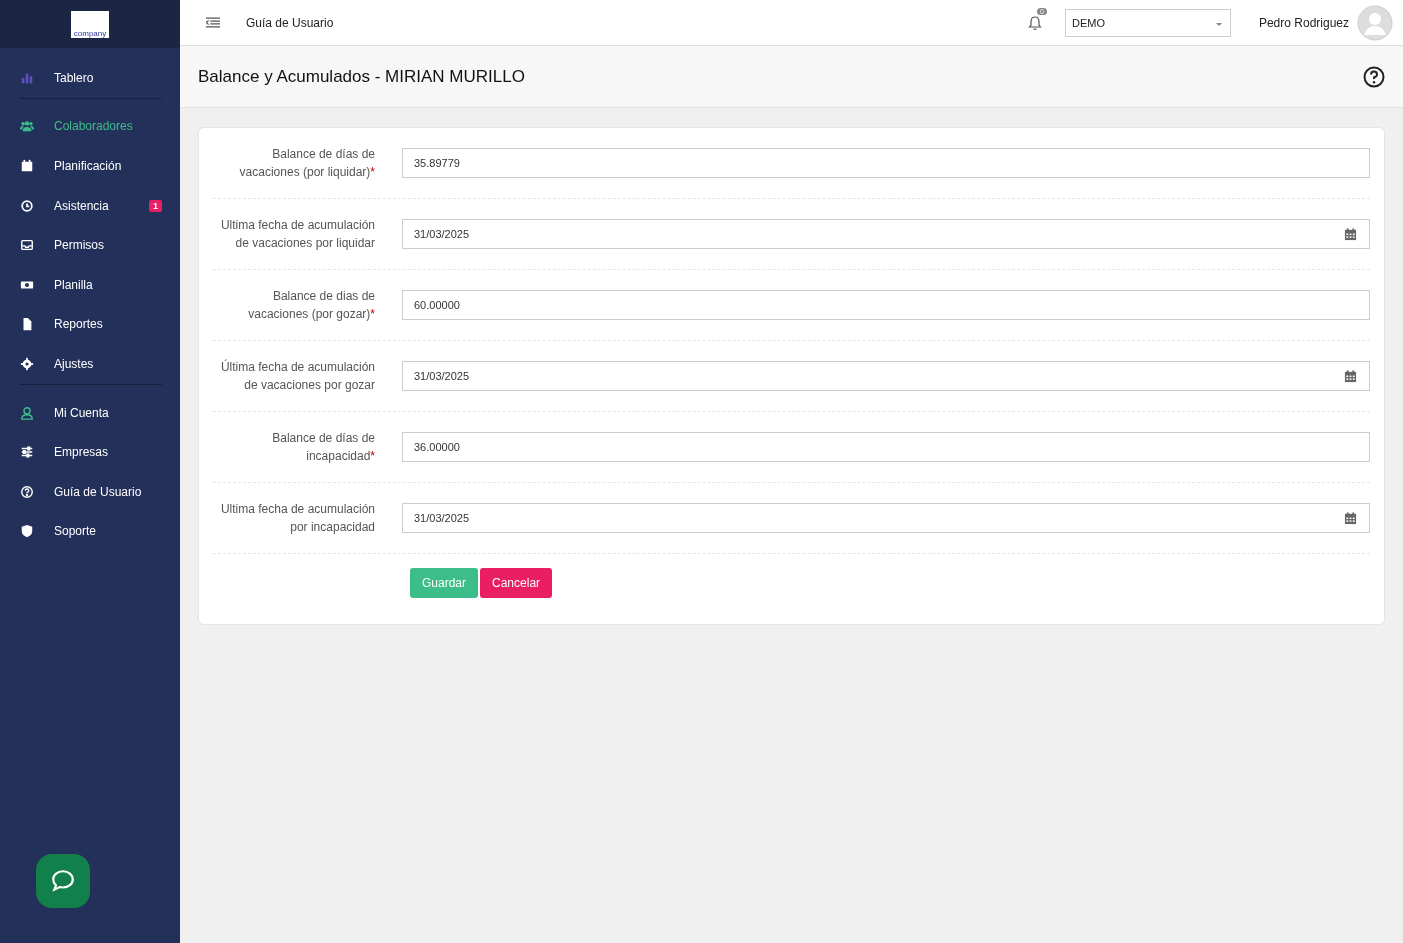 The width and height of the screenshot is (1403, 943). What do you see at coordinates (155, 205) in the screenshot?
I see `count-badge: 1` at bounding box center [155, 205].